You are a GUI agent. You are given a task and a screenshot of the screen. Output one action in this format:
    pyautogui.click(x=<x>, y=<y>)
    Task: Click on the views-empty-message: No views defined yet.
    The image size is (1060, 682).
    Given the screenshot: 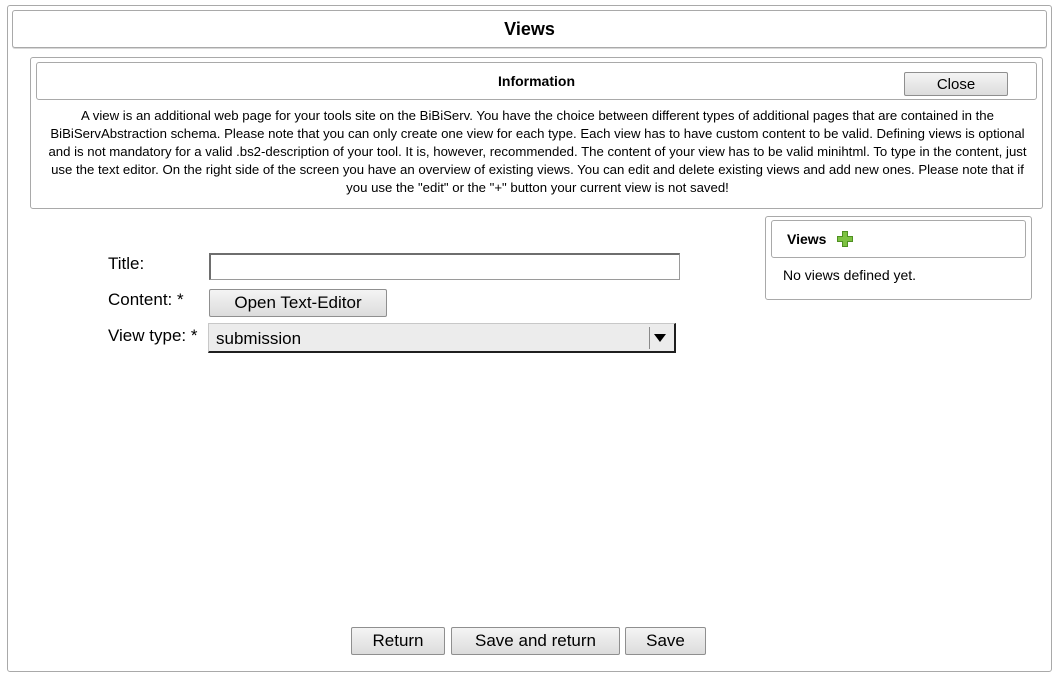 What is the action you would take?
    pyautogui.click(x=850, y=275)
    